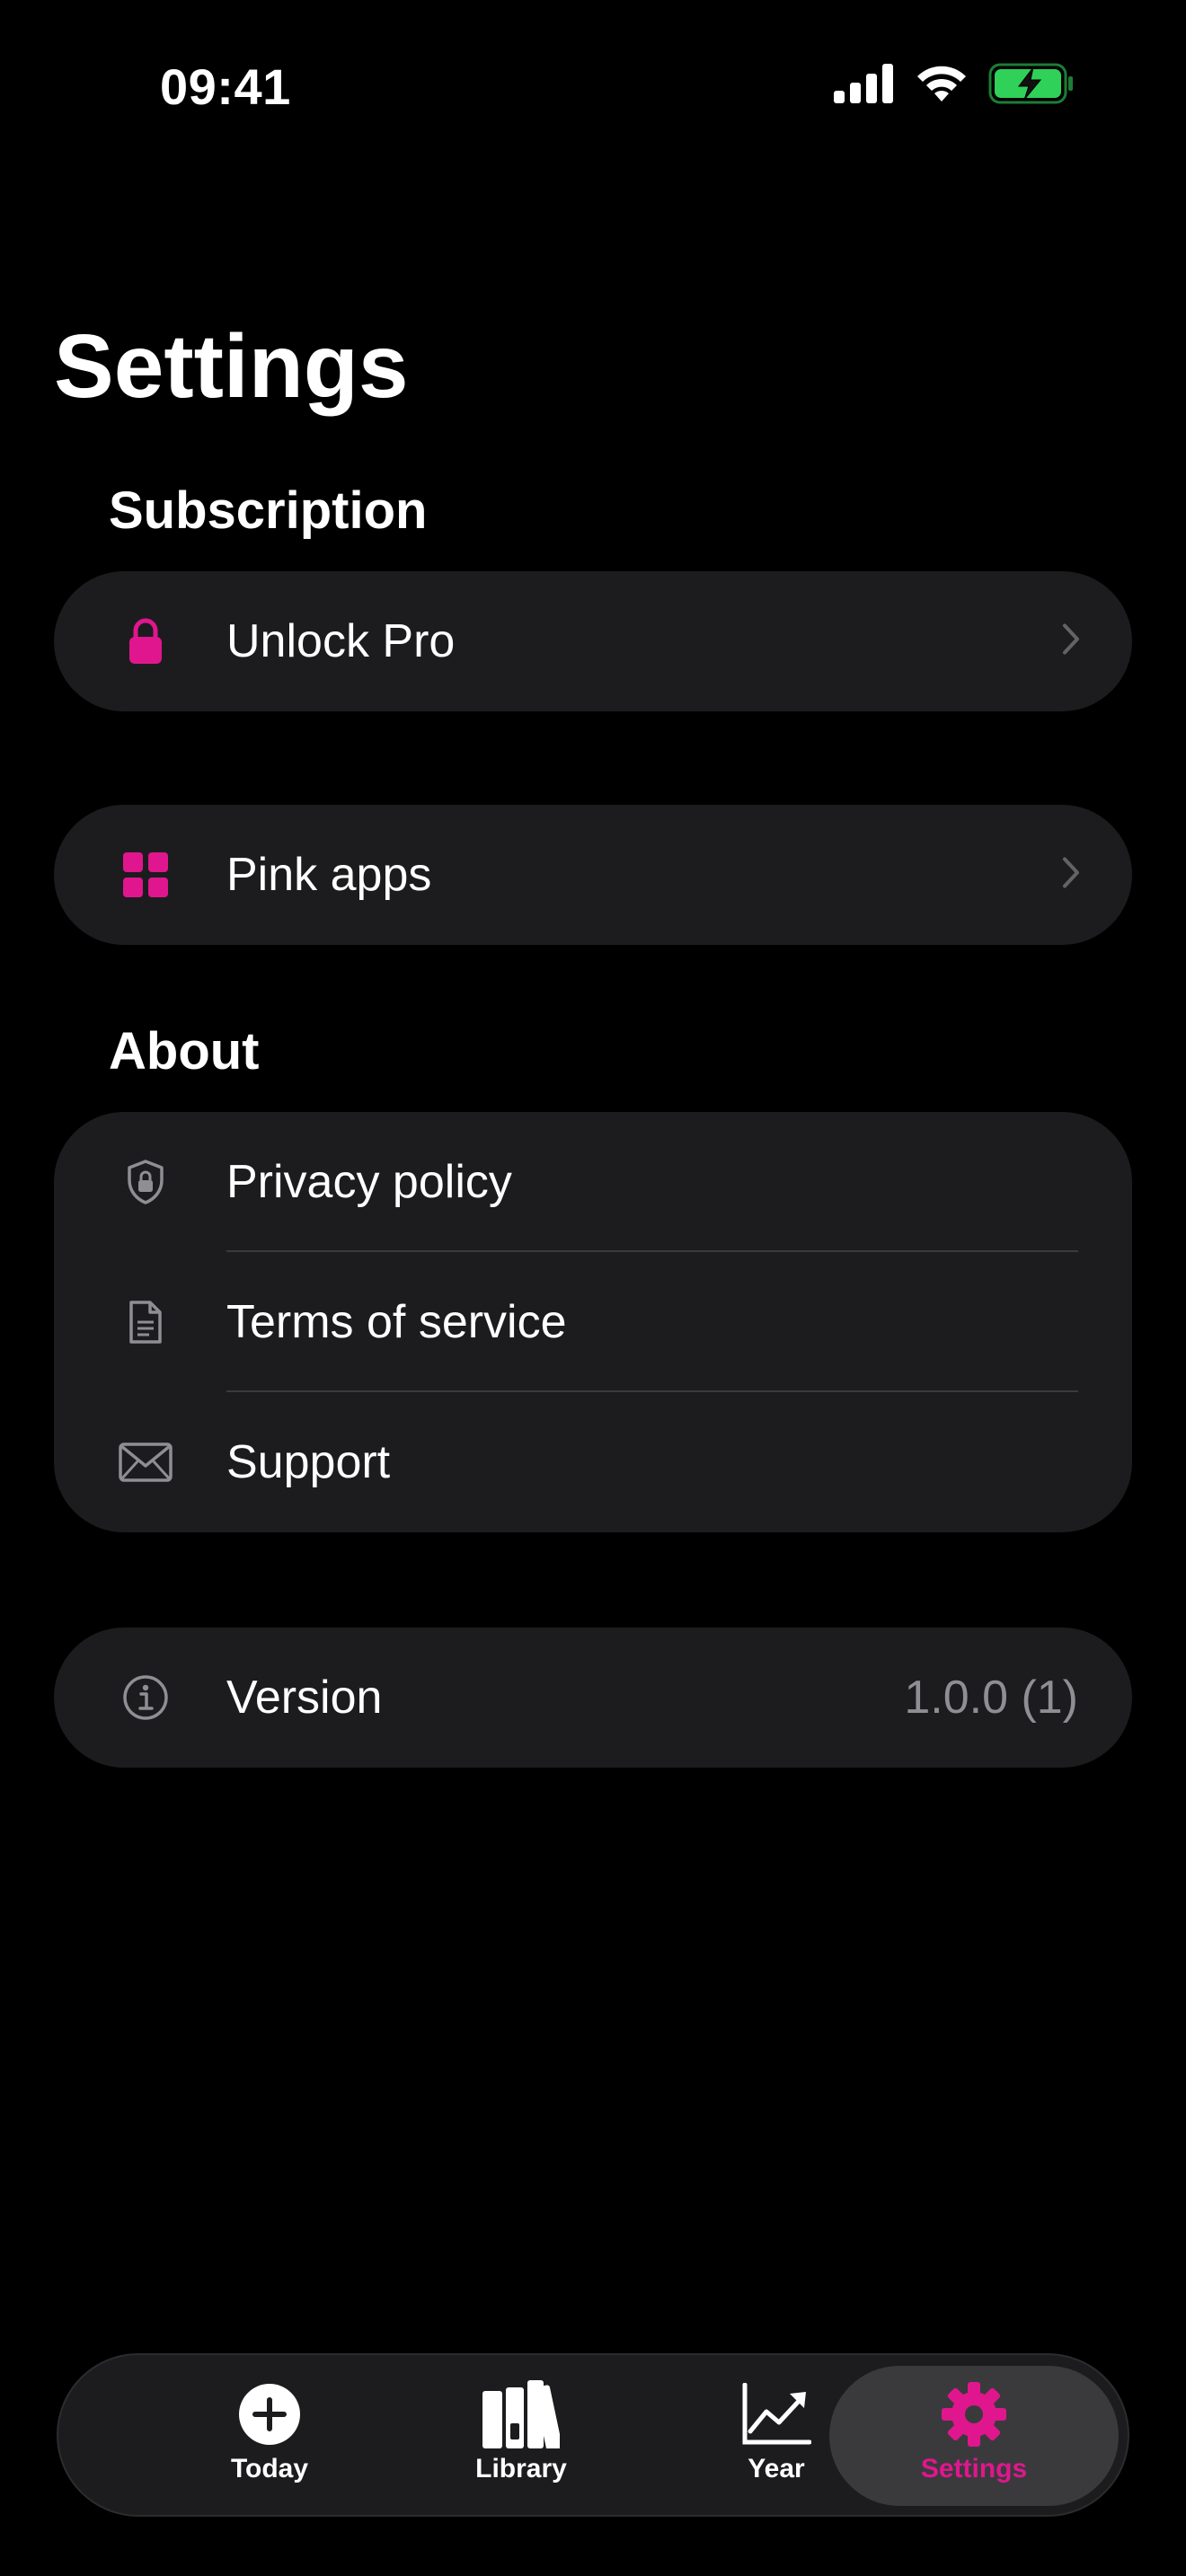 The image size is (1186, 2576). Describe the element at coordinates (269, 2414) in the screenshot. I see `plus-circle-icon` at that location.